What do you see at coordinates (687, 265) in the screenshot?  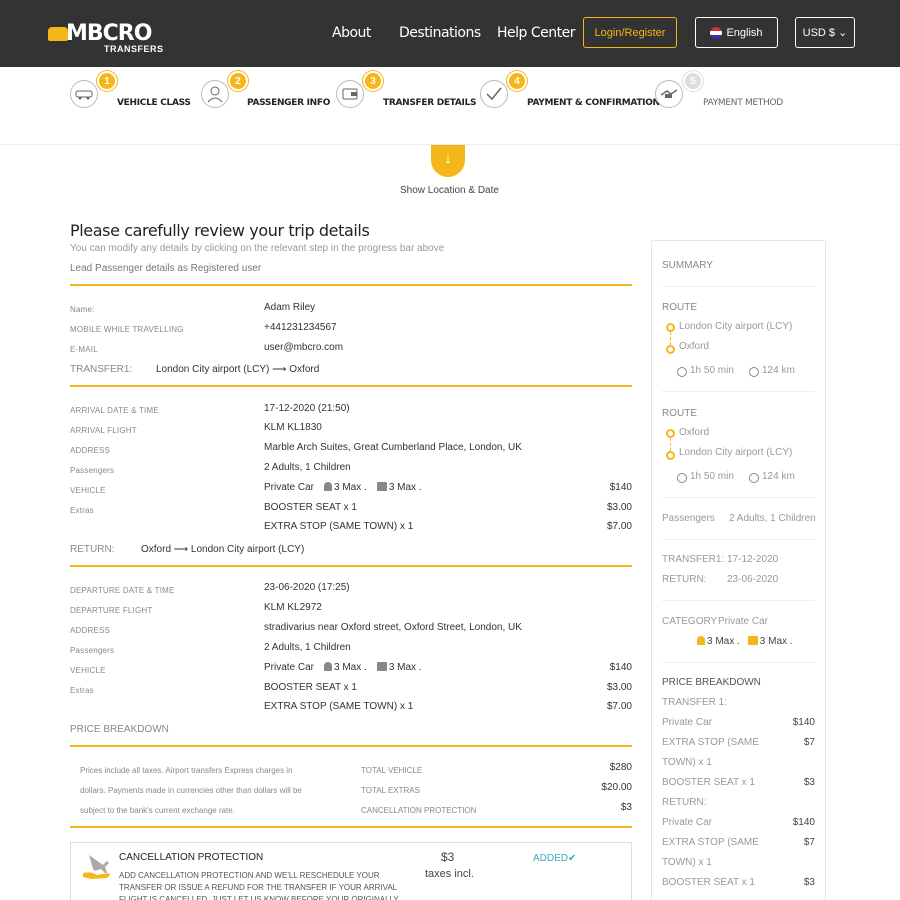 I see `summary-title: SUMMARY` at bounding box center [687, 265].